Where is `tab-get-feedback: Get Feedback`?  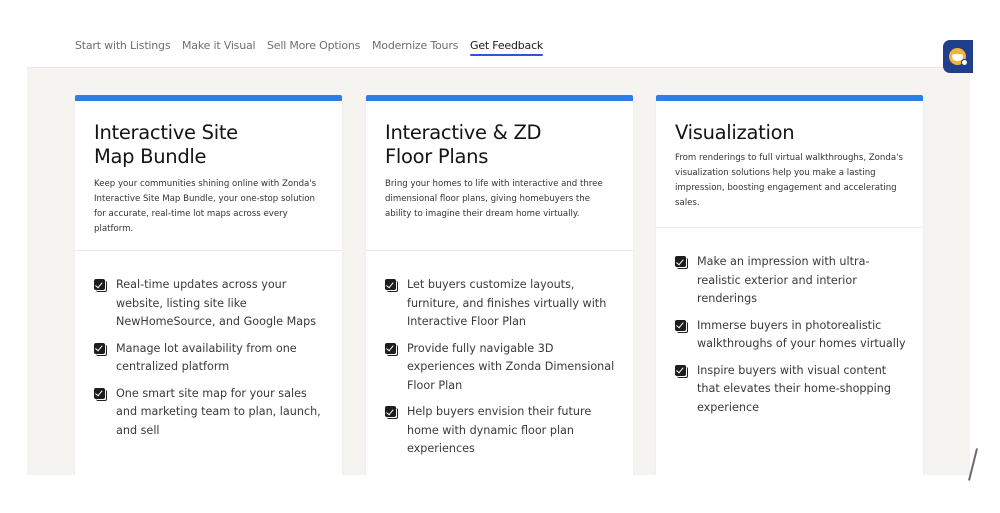 tab-get-feedback: Get Feedback is located at coordinates (506, 47).